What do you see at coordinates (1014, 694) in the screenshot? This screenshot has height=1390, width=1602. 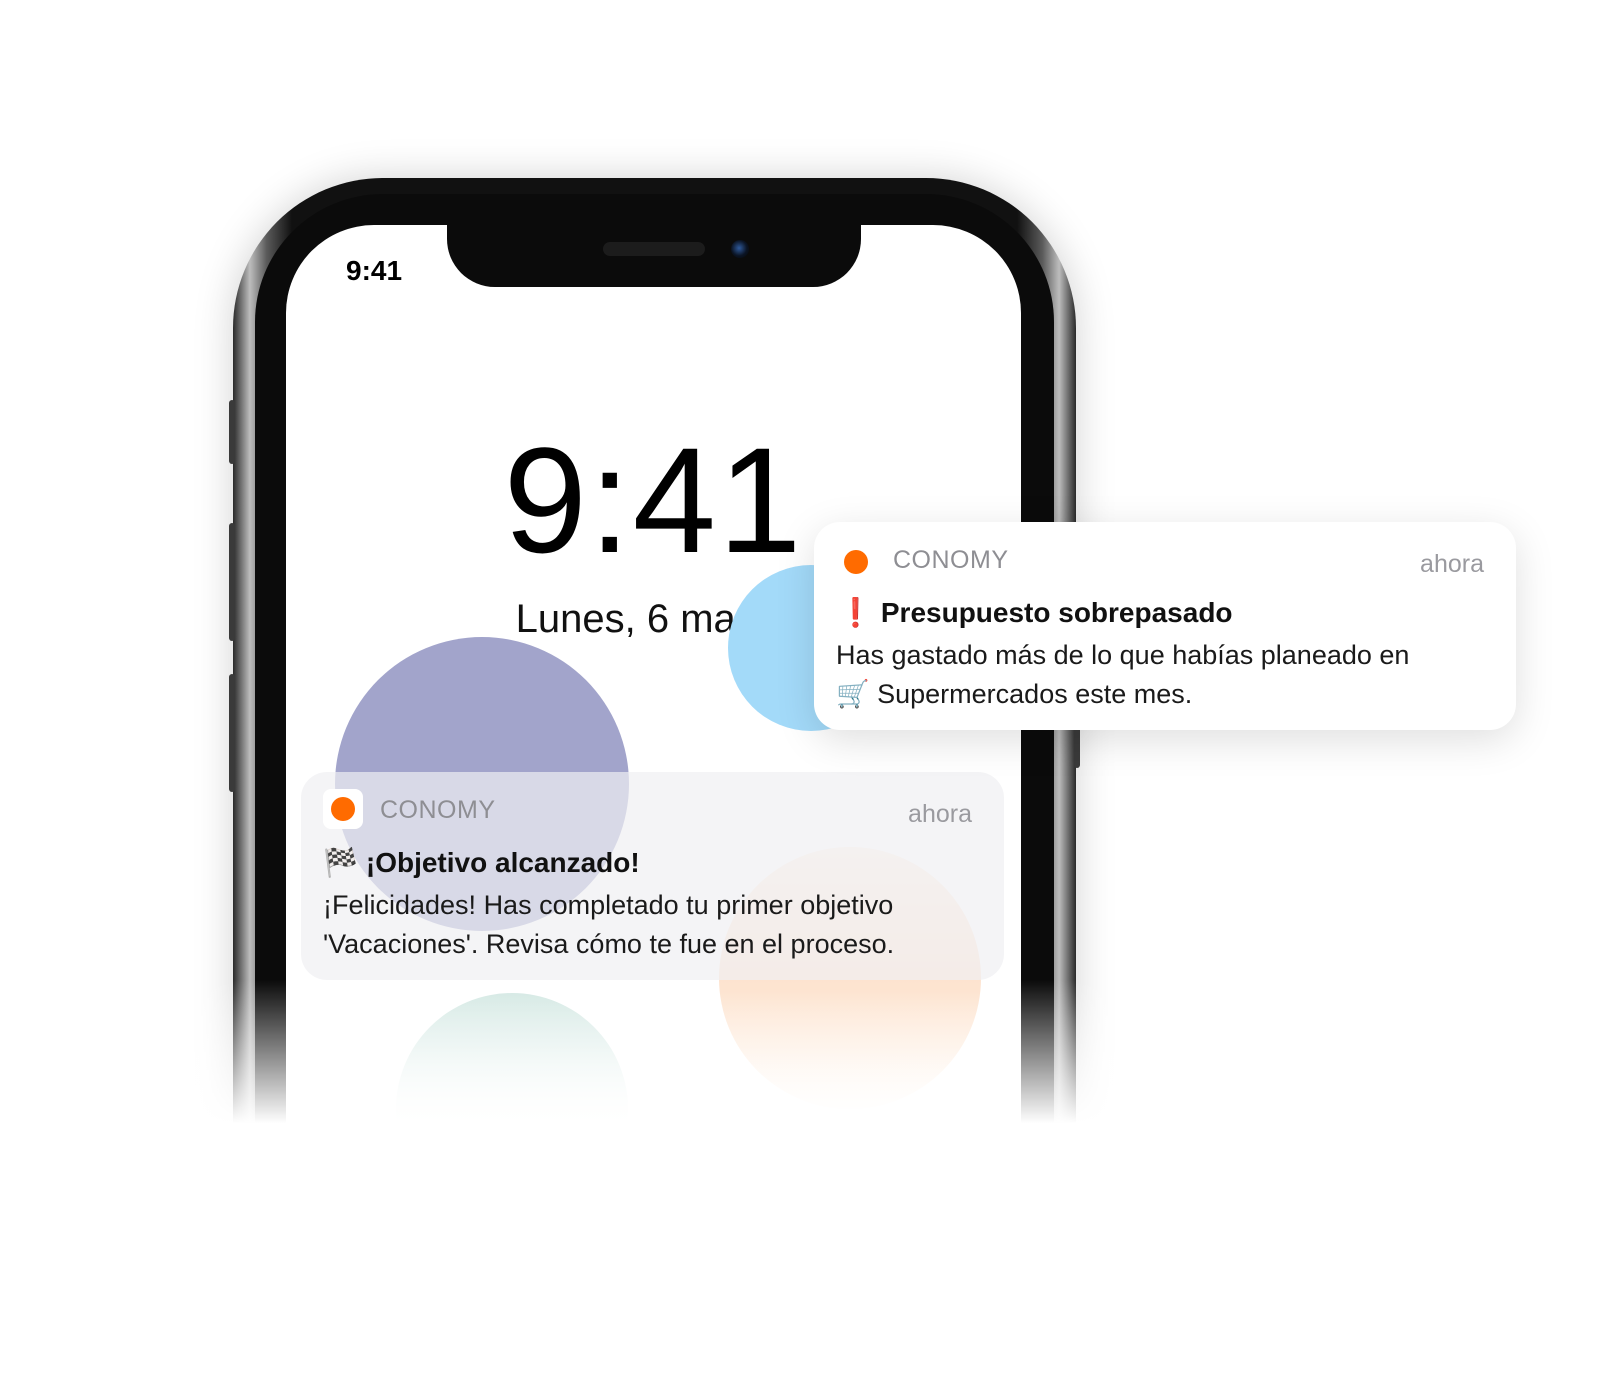 I see `notification-body-line: 🛒 Supermercados este mes.` at bounding box center [1014, 694].